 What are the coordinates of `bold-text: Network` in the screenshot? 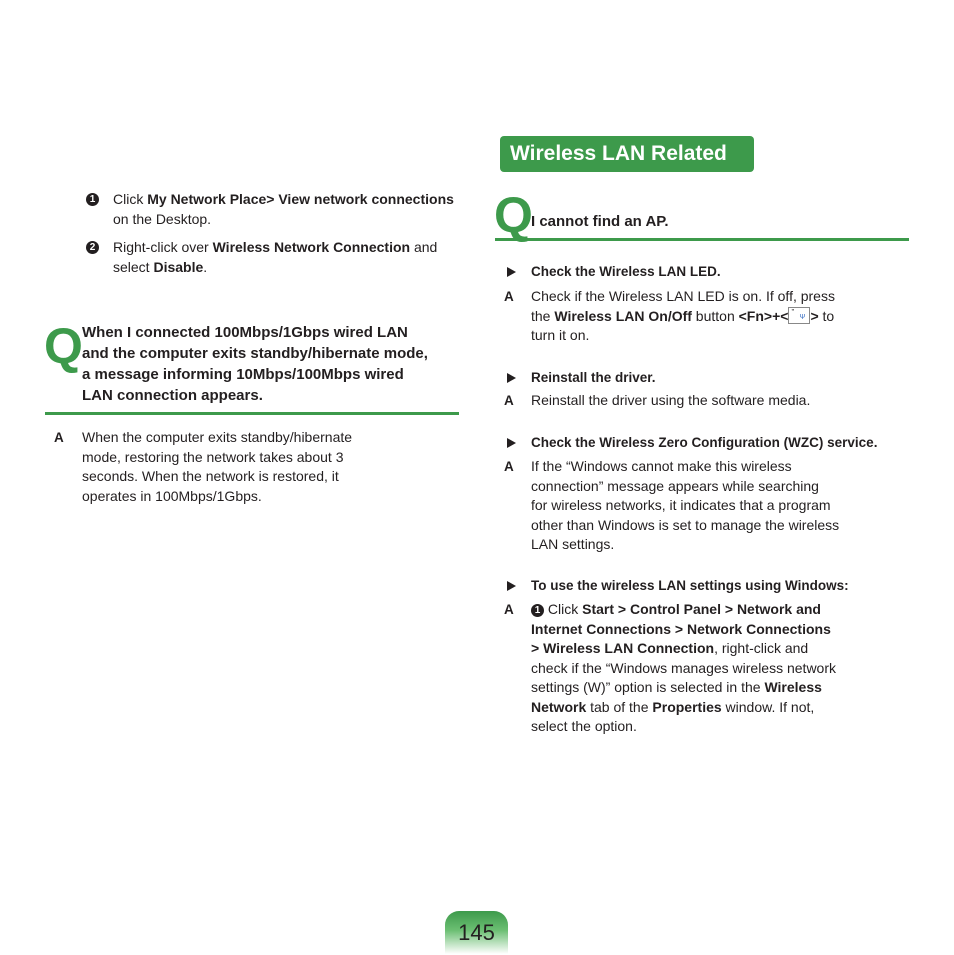 It's located at (559, 706).